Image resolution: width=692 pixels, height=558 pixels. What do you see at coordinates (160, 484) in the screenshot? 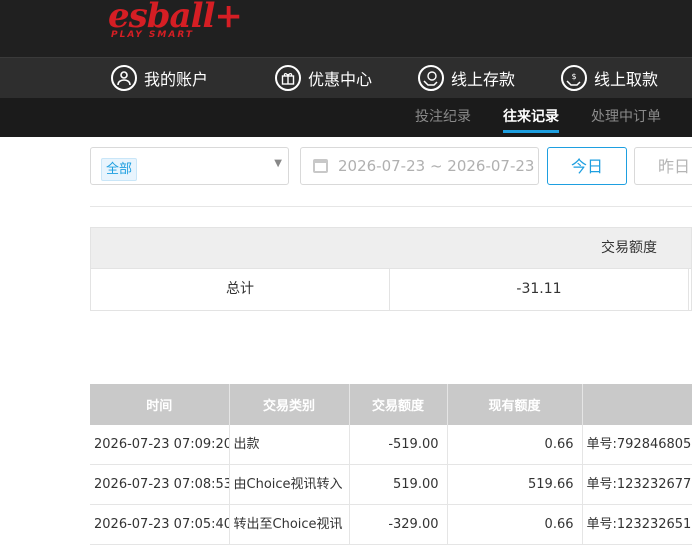
I see `cell-time: 2026-07-23 07:08:53` at bounding box center [160, 484].